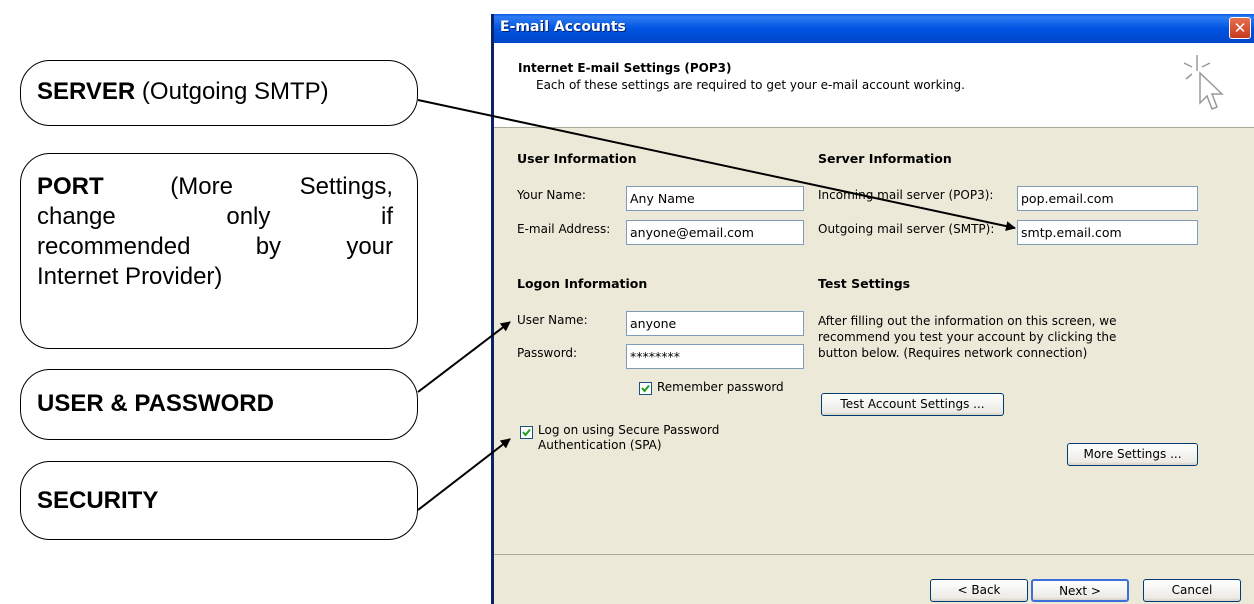 The height and width of the screenshot is (604, 1254). Describe the element at coordinates (716, 165) in the screenshot. I see `arrow-server` at that location.